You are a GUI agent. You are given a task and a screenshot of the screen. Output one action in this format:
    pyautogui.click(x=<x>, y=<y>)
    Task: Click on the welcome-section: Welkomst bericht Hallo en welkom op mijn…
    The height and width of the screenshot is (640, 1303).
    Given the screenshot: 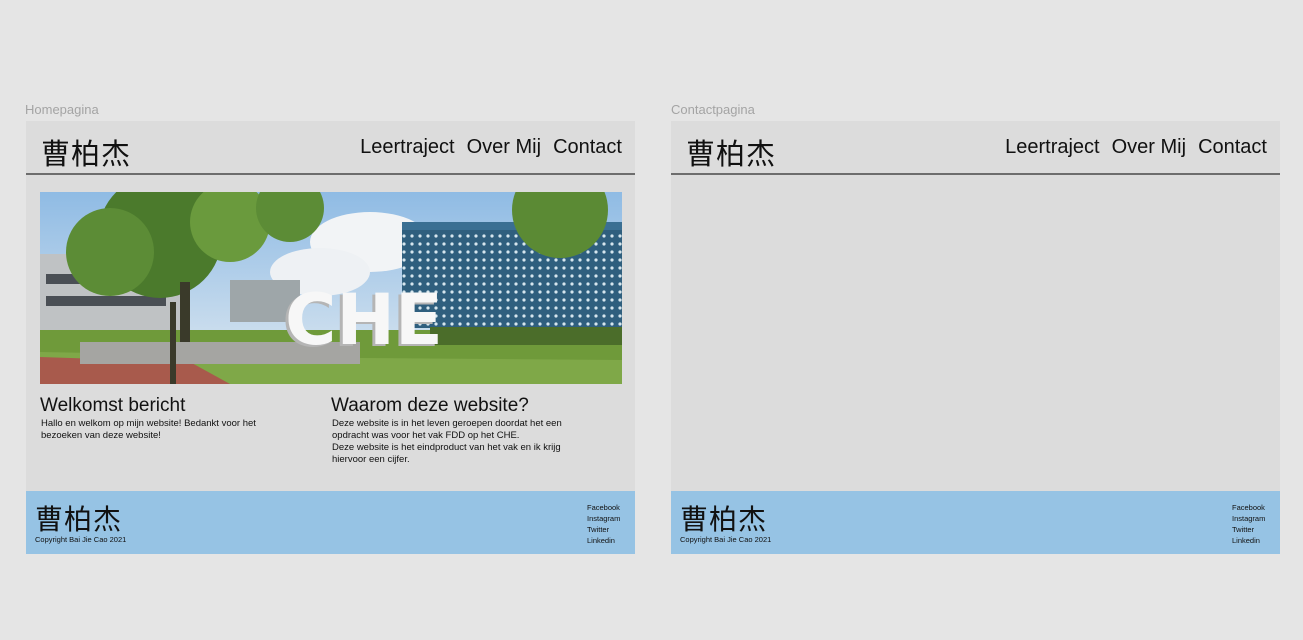 What is the action you would take?
    pyautogui.click(x=162, y=418)
    